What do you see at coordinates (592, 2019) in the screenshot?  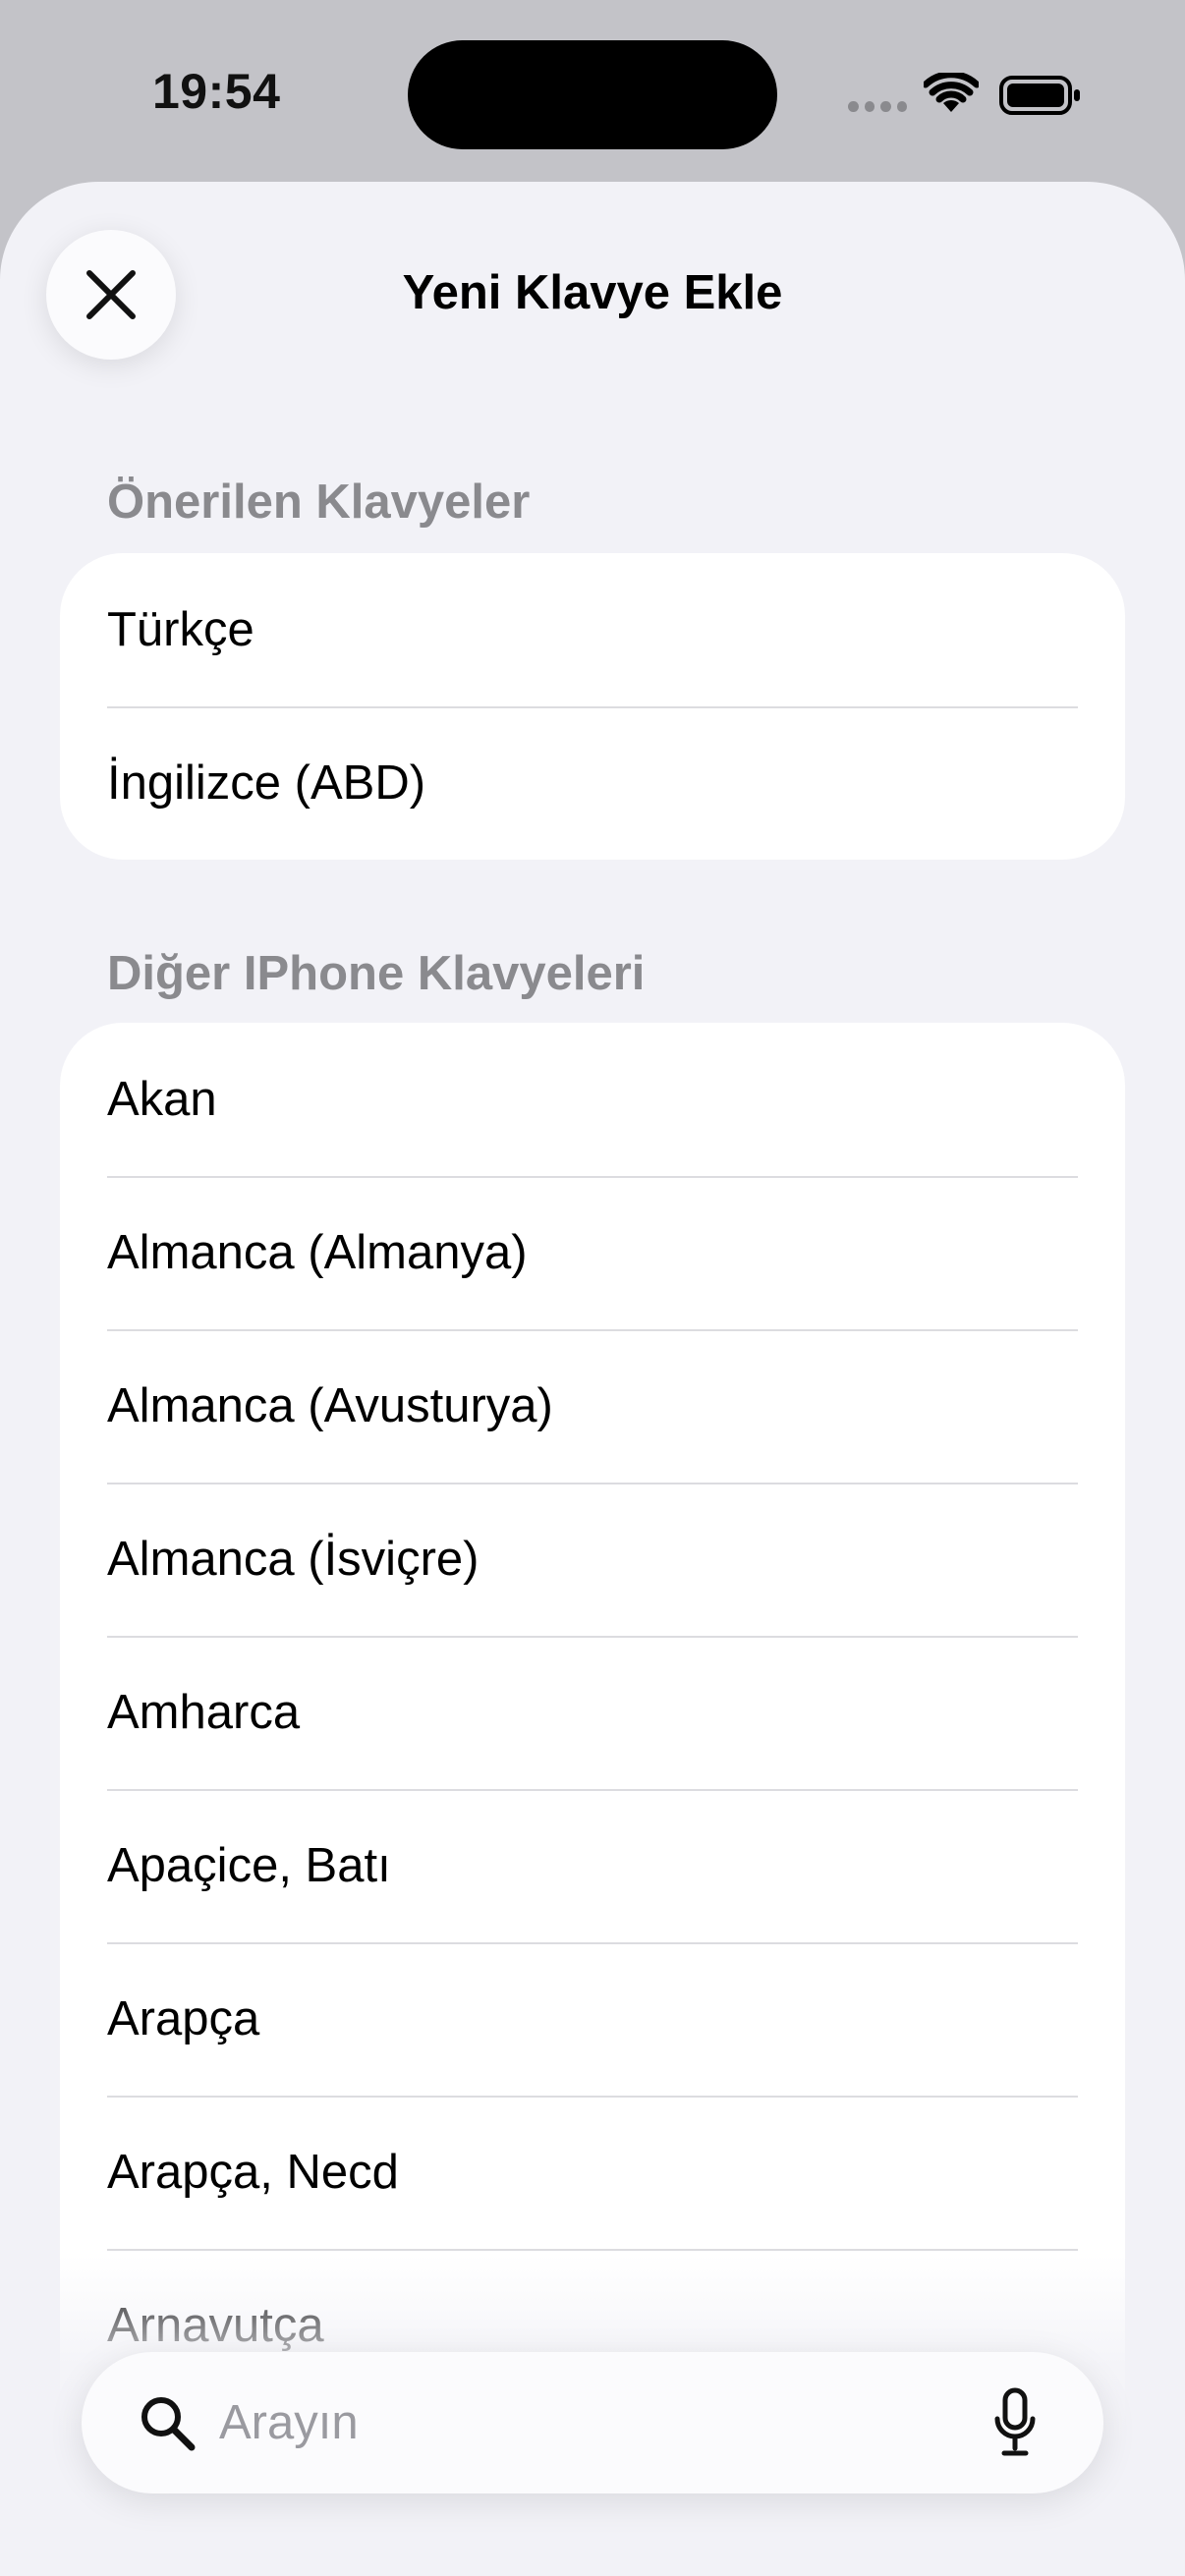 I see `list-item: Arapça` at bounding box center [592, 2019].